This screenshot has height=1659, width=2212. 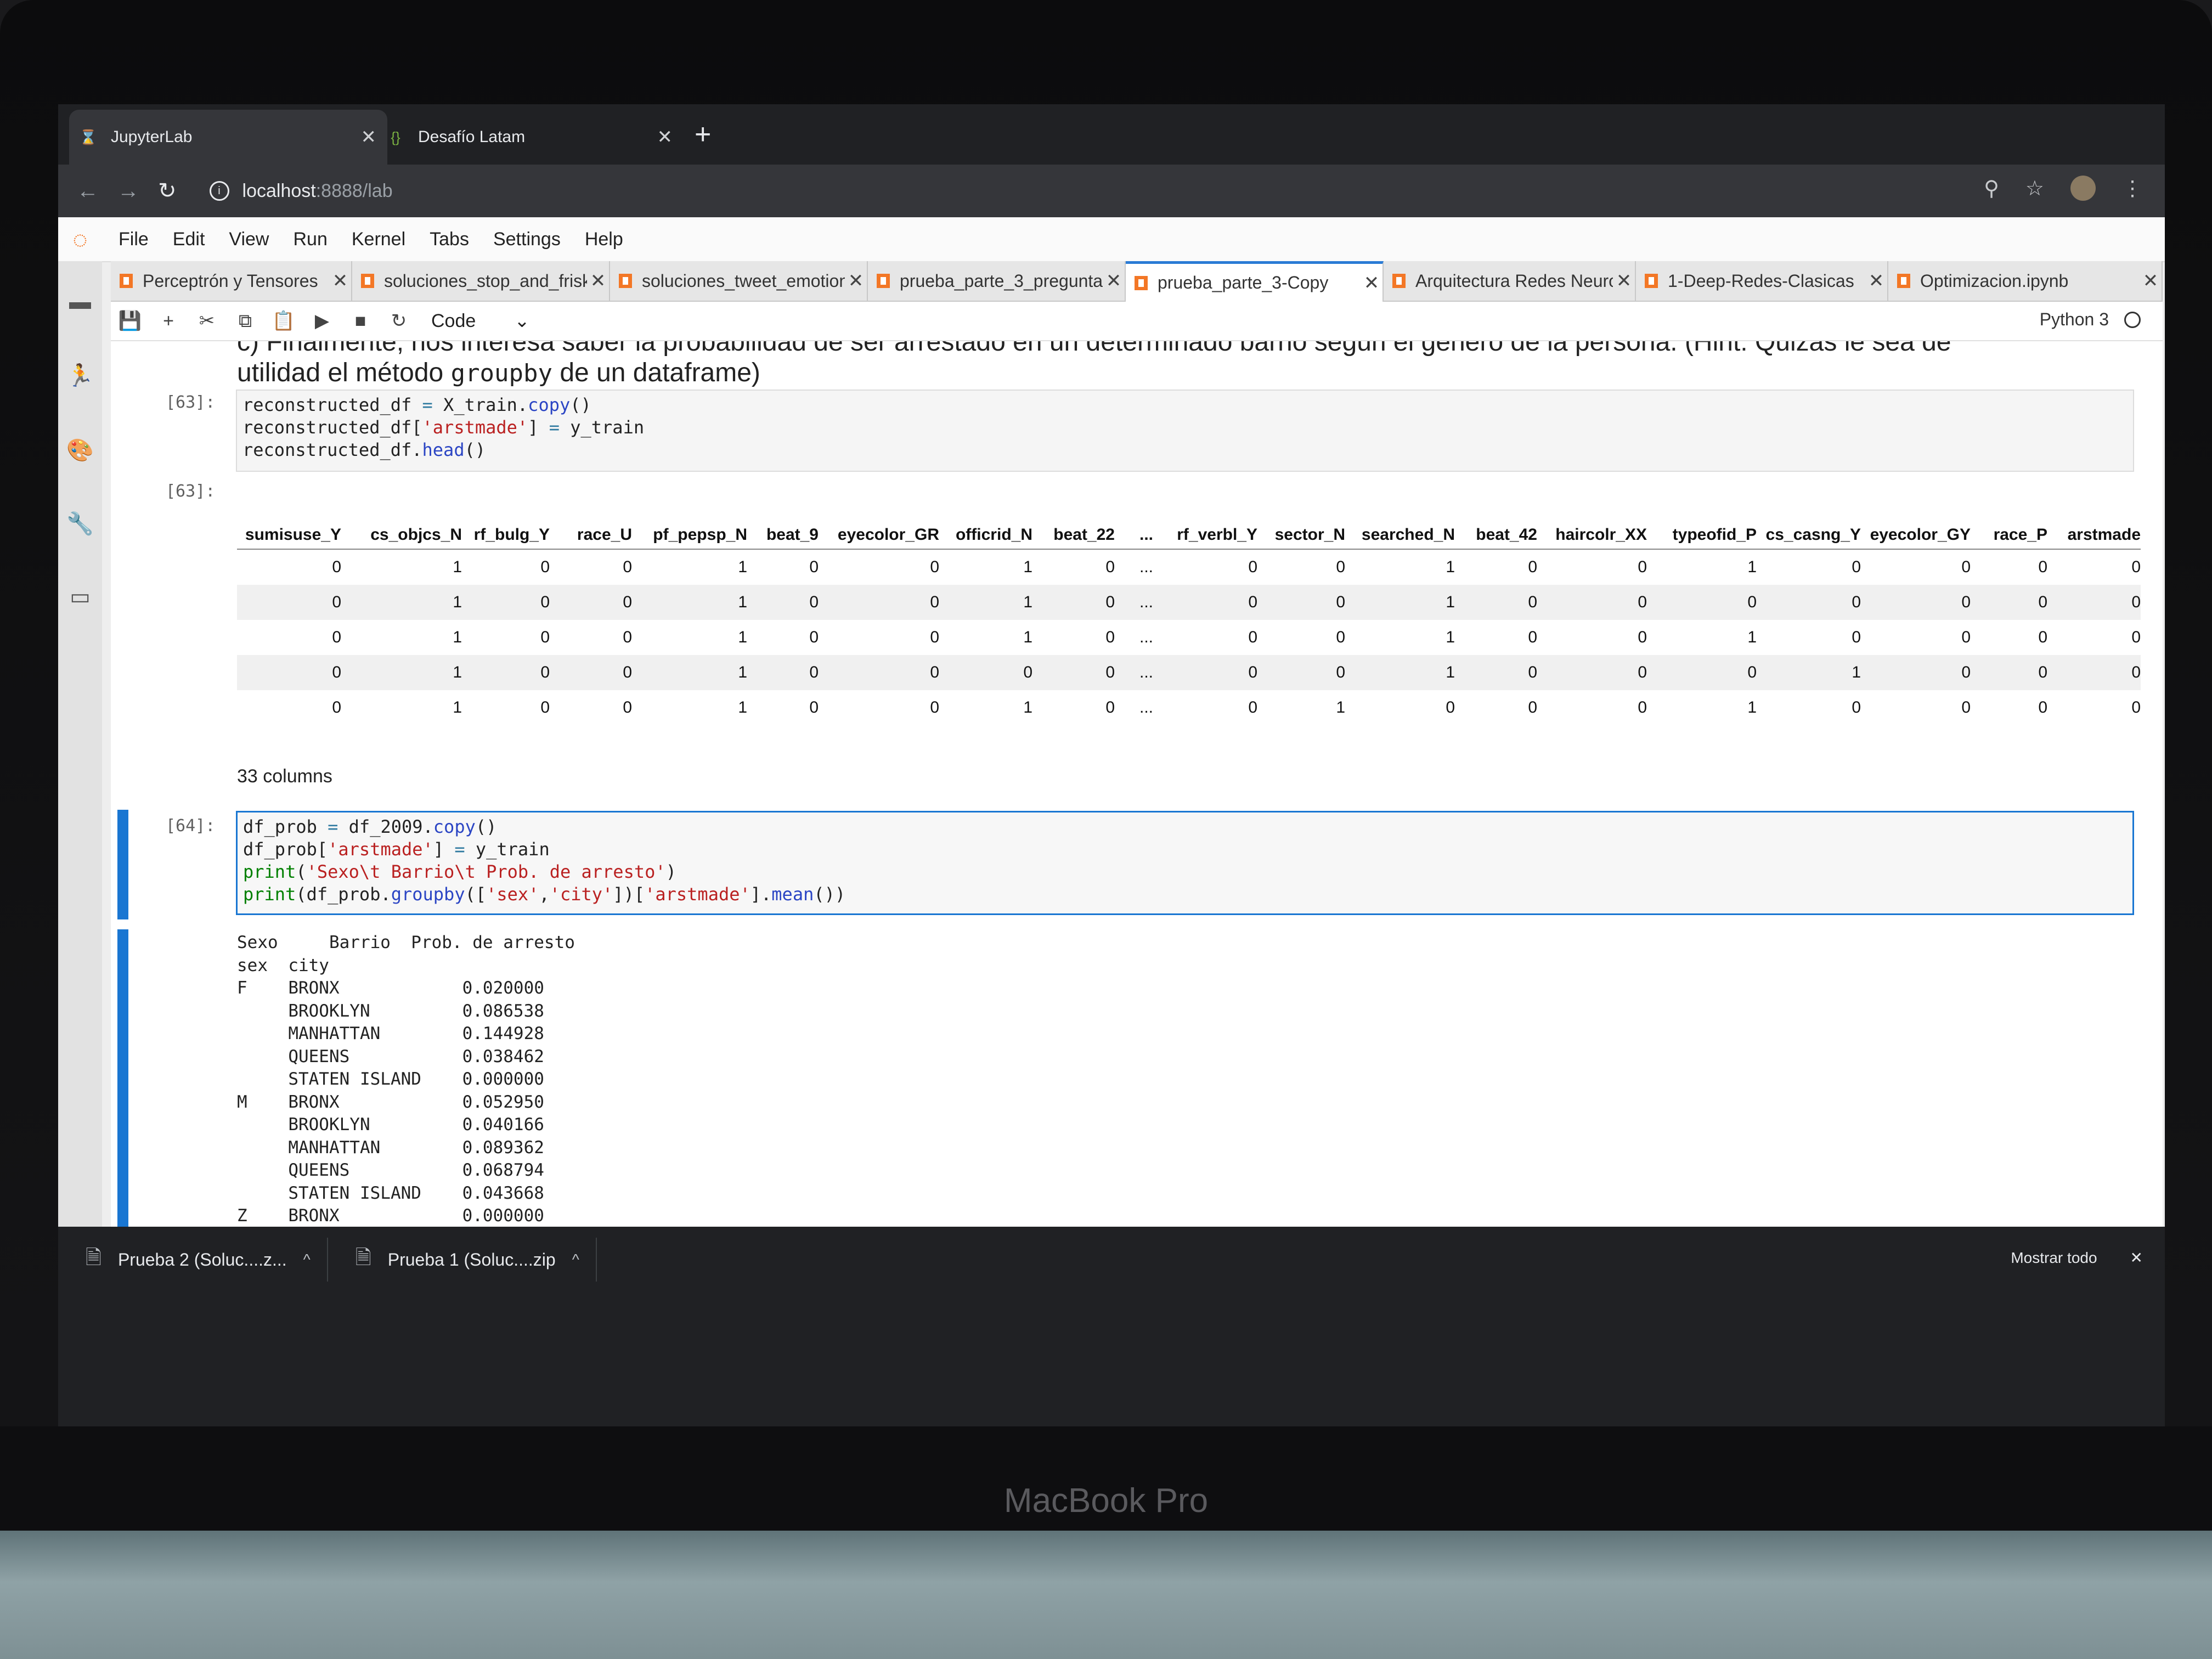 I want to click on browser-tab-desafio: {} Desafío Latam ✕, so click(x=530, y=137).